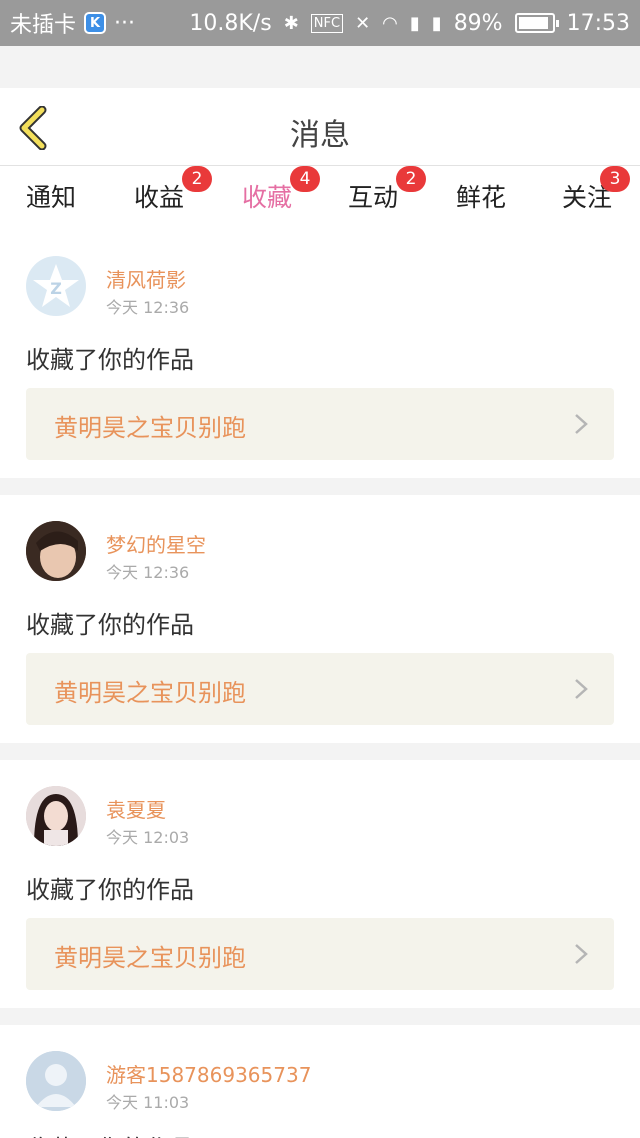 The width and height of the screenshot is (640, 1138). I want to click on page-title: 消息, so click(320, 135).